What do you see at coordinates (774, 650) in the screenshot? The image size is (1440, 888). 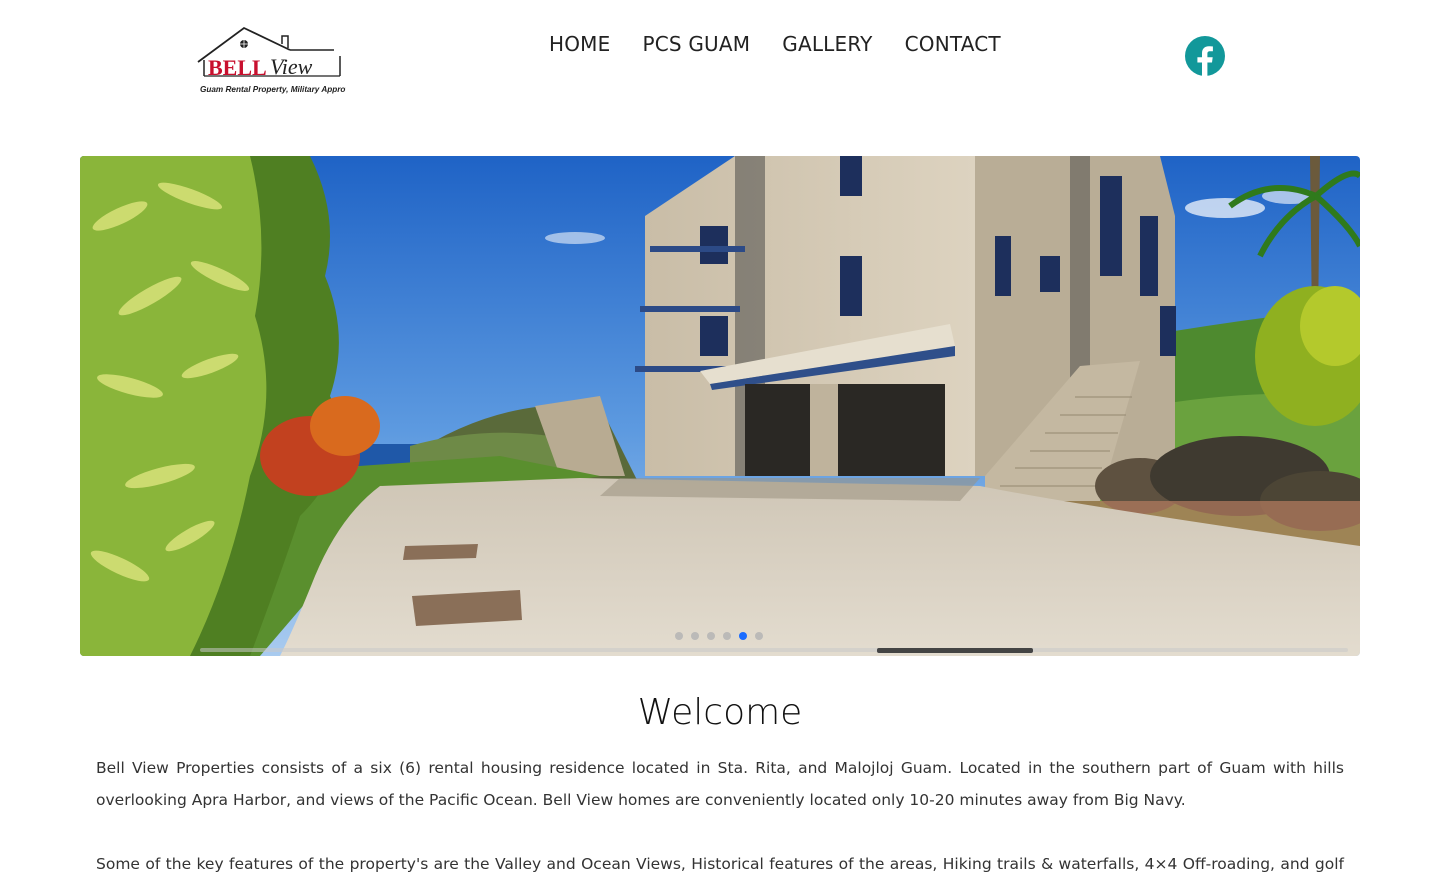 I see `slider-progress-track` at bounding box center [774, 650].